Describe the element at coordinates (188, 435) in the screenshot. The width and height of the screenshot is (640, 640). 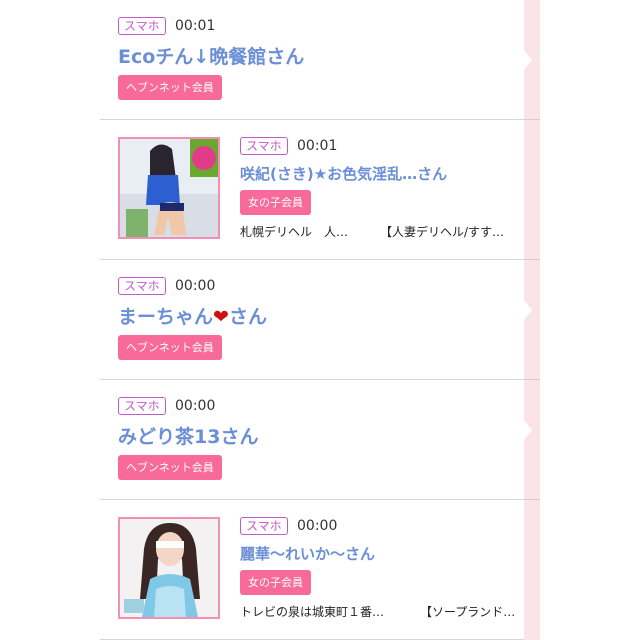
I see `user-name: みどり茶13さん` at that location.